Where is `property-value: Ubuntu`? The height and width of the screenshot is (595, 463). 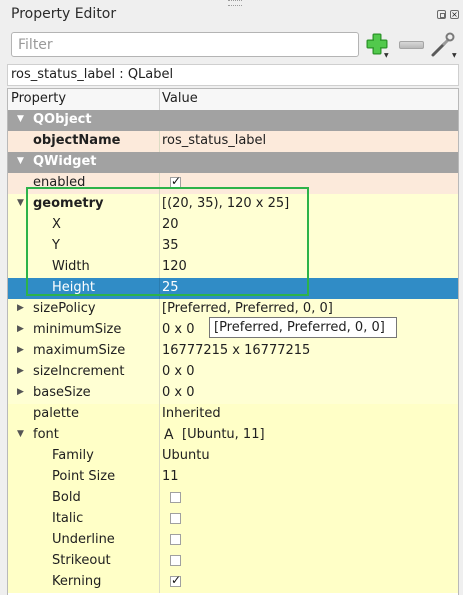 property-value: Ubuntu is located at coordinates (186, 455).